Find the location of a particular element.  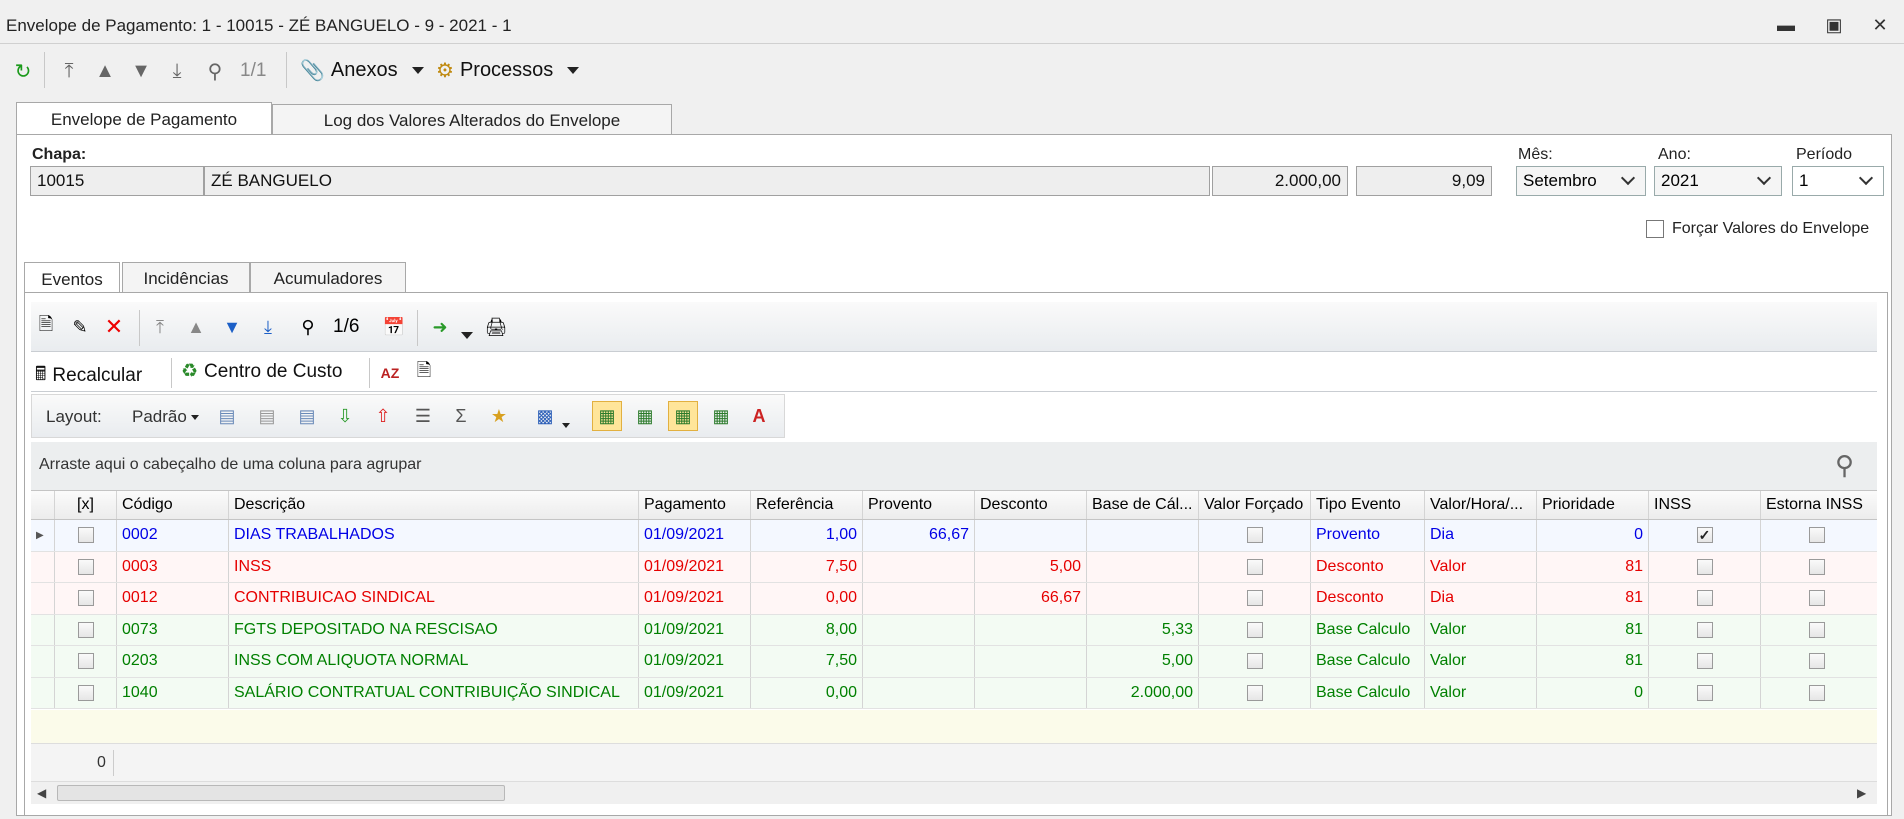

maximize-button: ▣ is located at coordinates (1834, 25).